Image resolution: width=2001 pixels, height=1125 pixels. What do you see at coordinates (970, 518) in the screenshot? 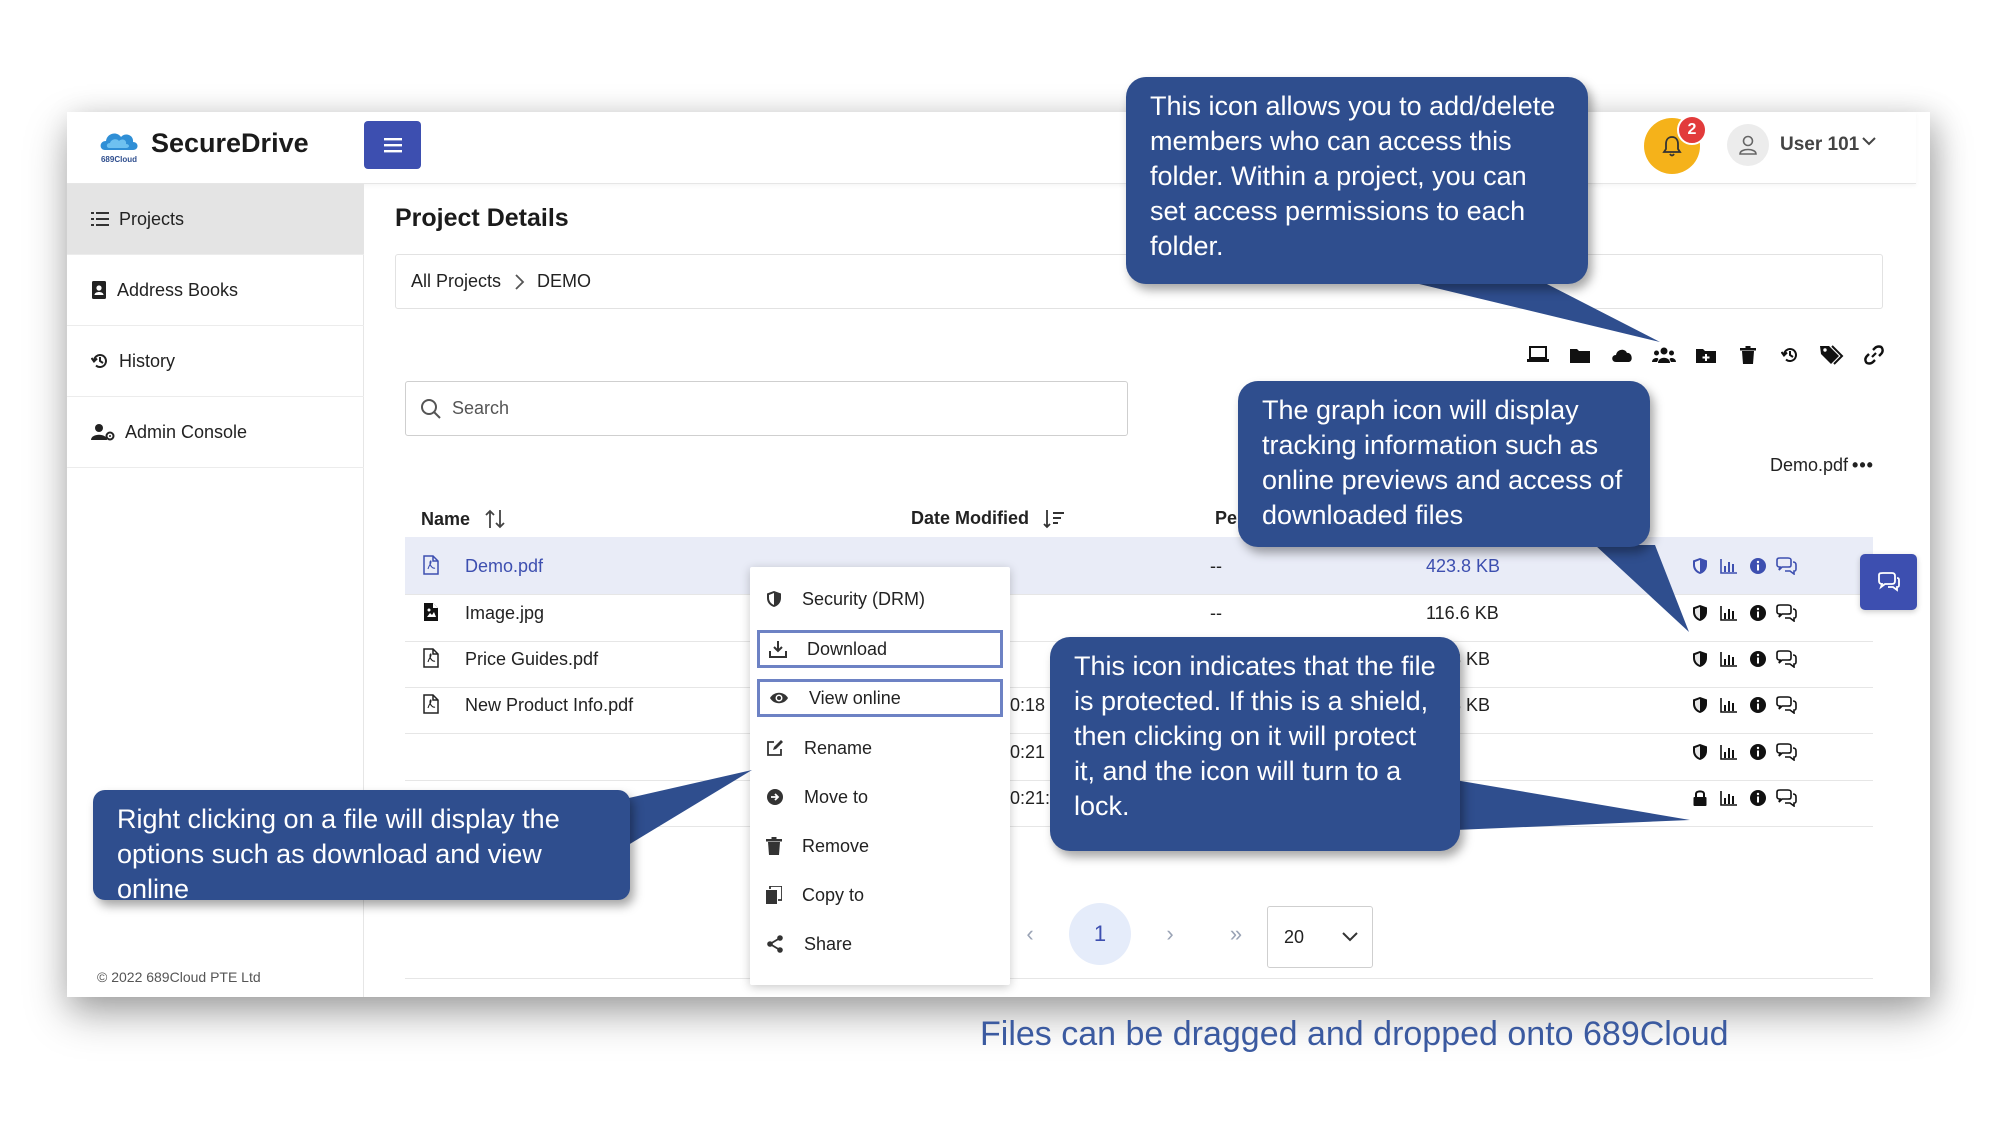
I see `column-label: Date Modified` at bounding box center [970, 518].